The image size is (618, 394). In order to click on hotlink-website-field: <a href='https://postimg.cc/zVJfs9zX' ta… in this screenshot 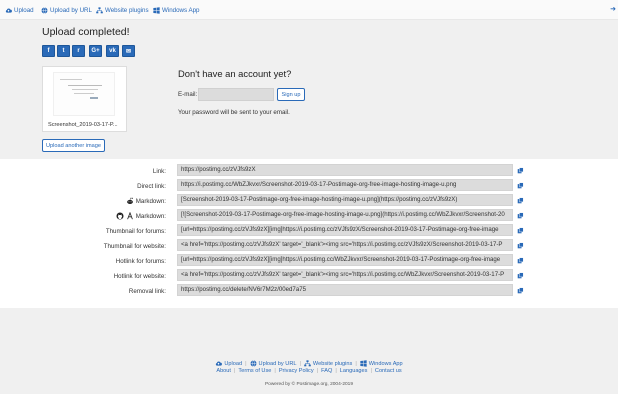, I will do `click(345, 275)`.